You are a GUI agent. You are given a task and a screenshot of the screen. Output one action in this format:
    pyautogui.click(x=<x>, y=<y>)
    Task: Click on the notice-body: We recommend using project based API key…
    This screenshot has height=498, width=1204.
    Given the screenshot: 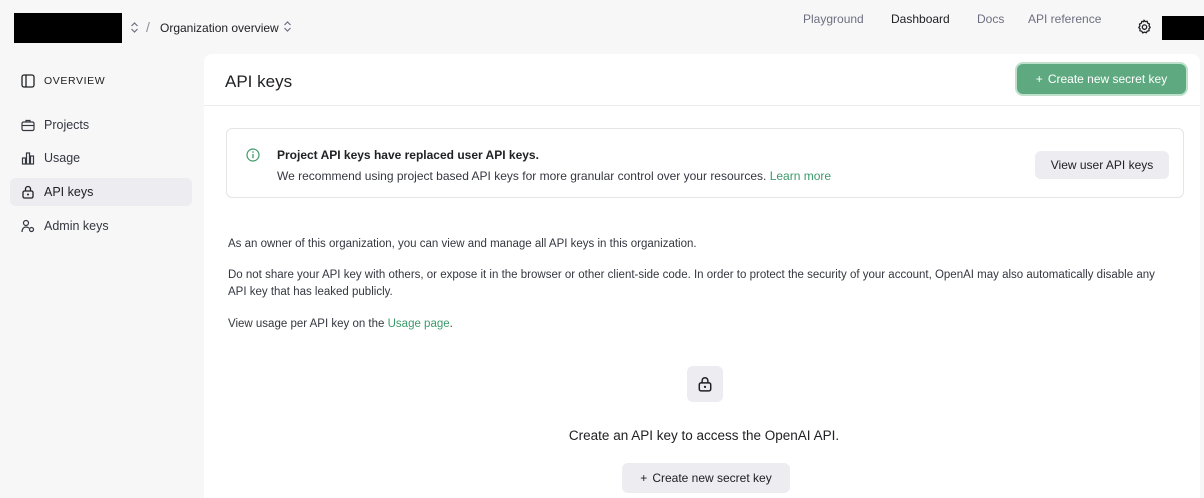 What is the action you would take?
    pyautogui.click(x=554, y=176)
    